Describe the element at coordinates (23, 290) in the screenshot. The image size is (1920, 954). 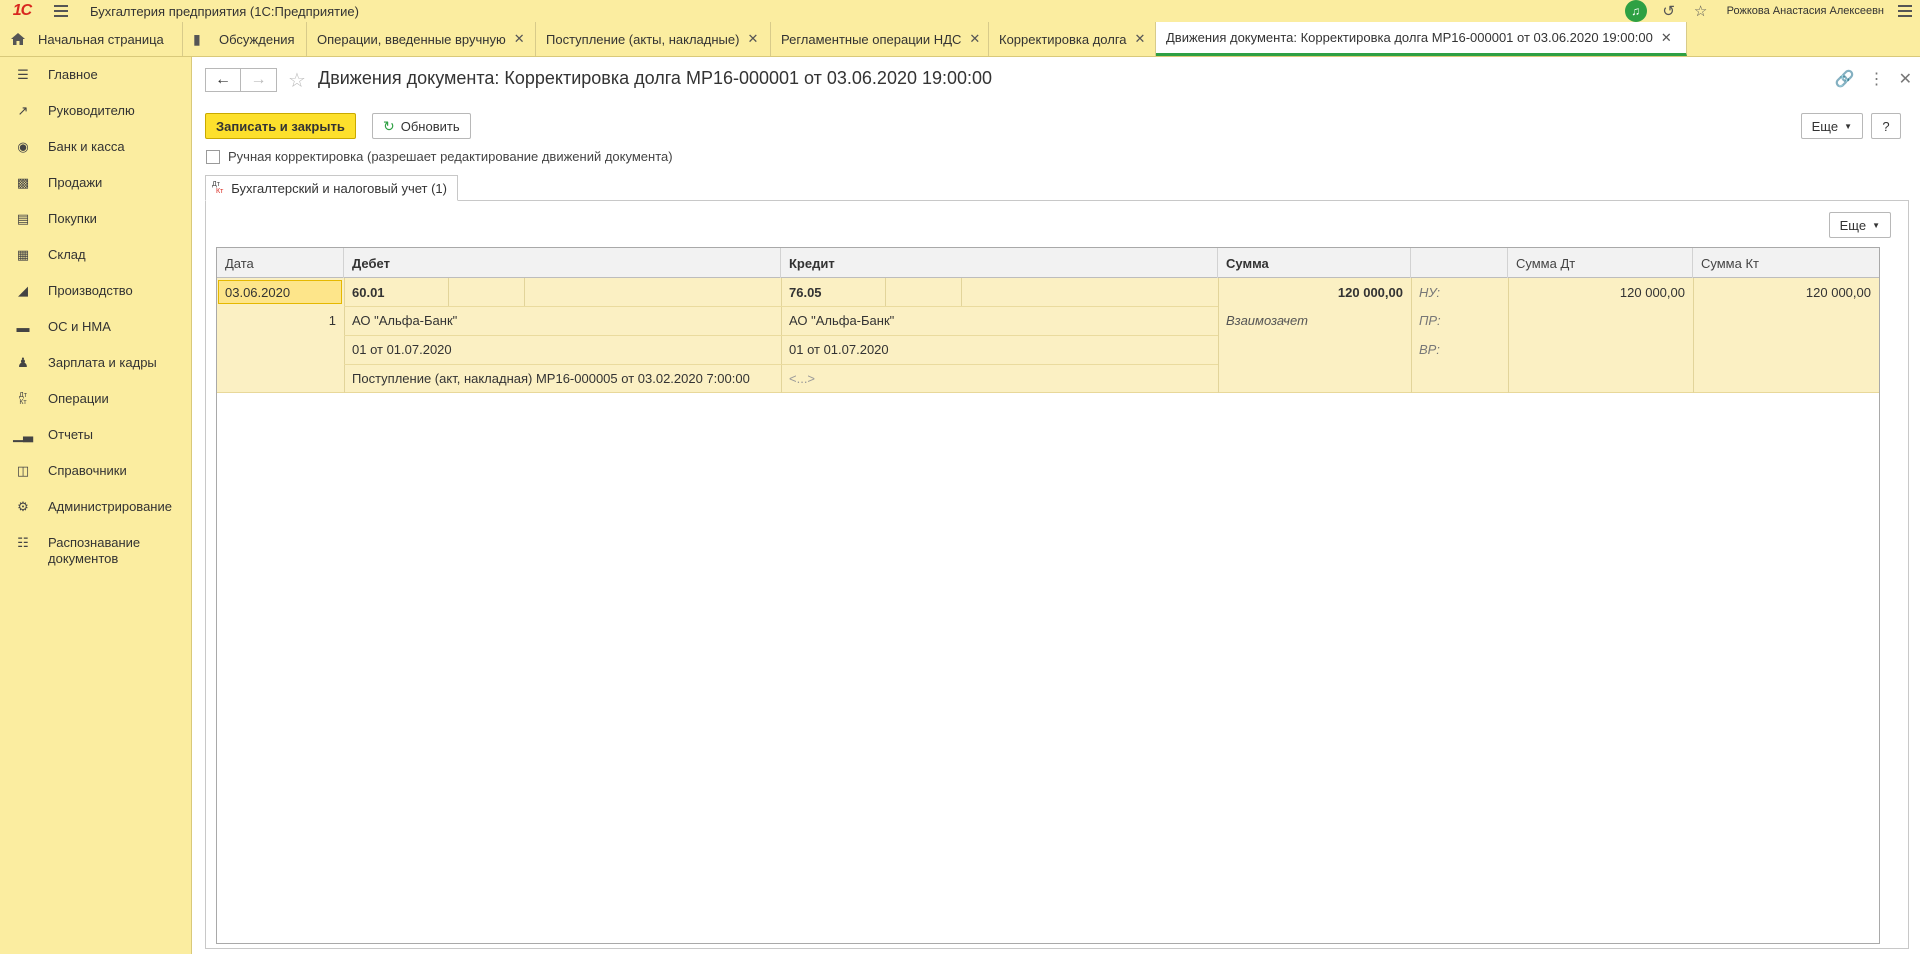
I see `factory-icon: ◢` at that location.